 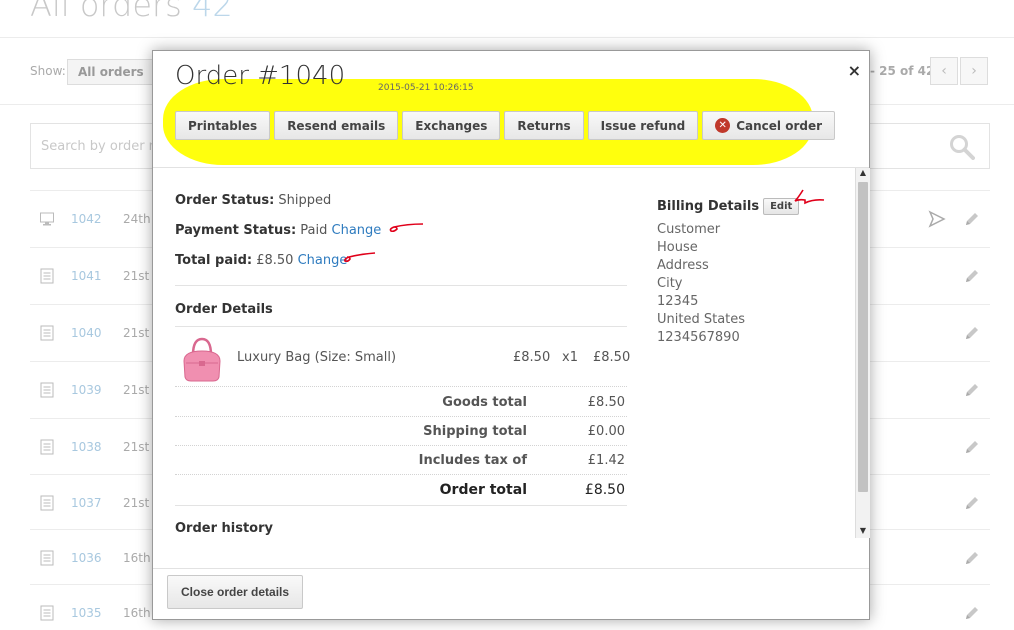 What do you see at coordinates (701, 319) in the screenshot?
I see `billing-address-line: United States` at bounding box center [701, 319].